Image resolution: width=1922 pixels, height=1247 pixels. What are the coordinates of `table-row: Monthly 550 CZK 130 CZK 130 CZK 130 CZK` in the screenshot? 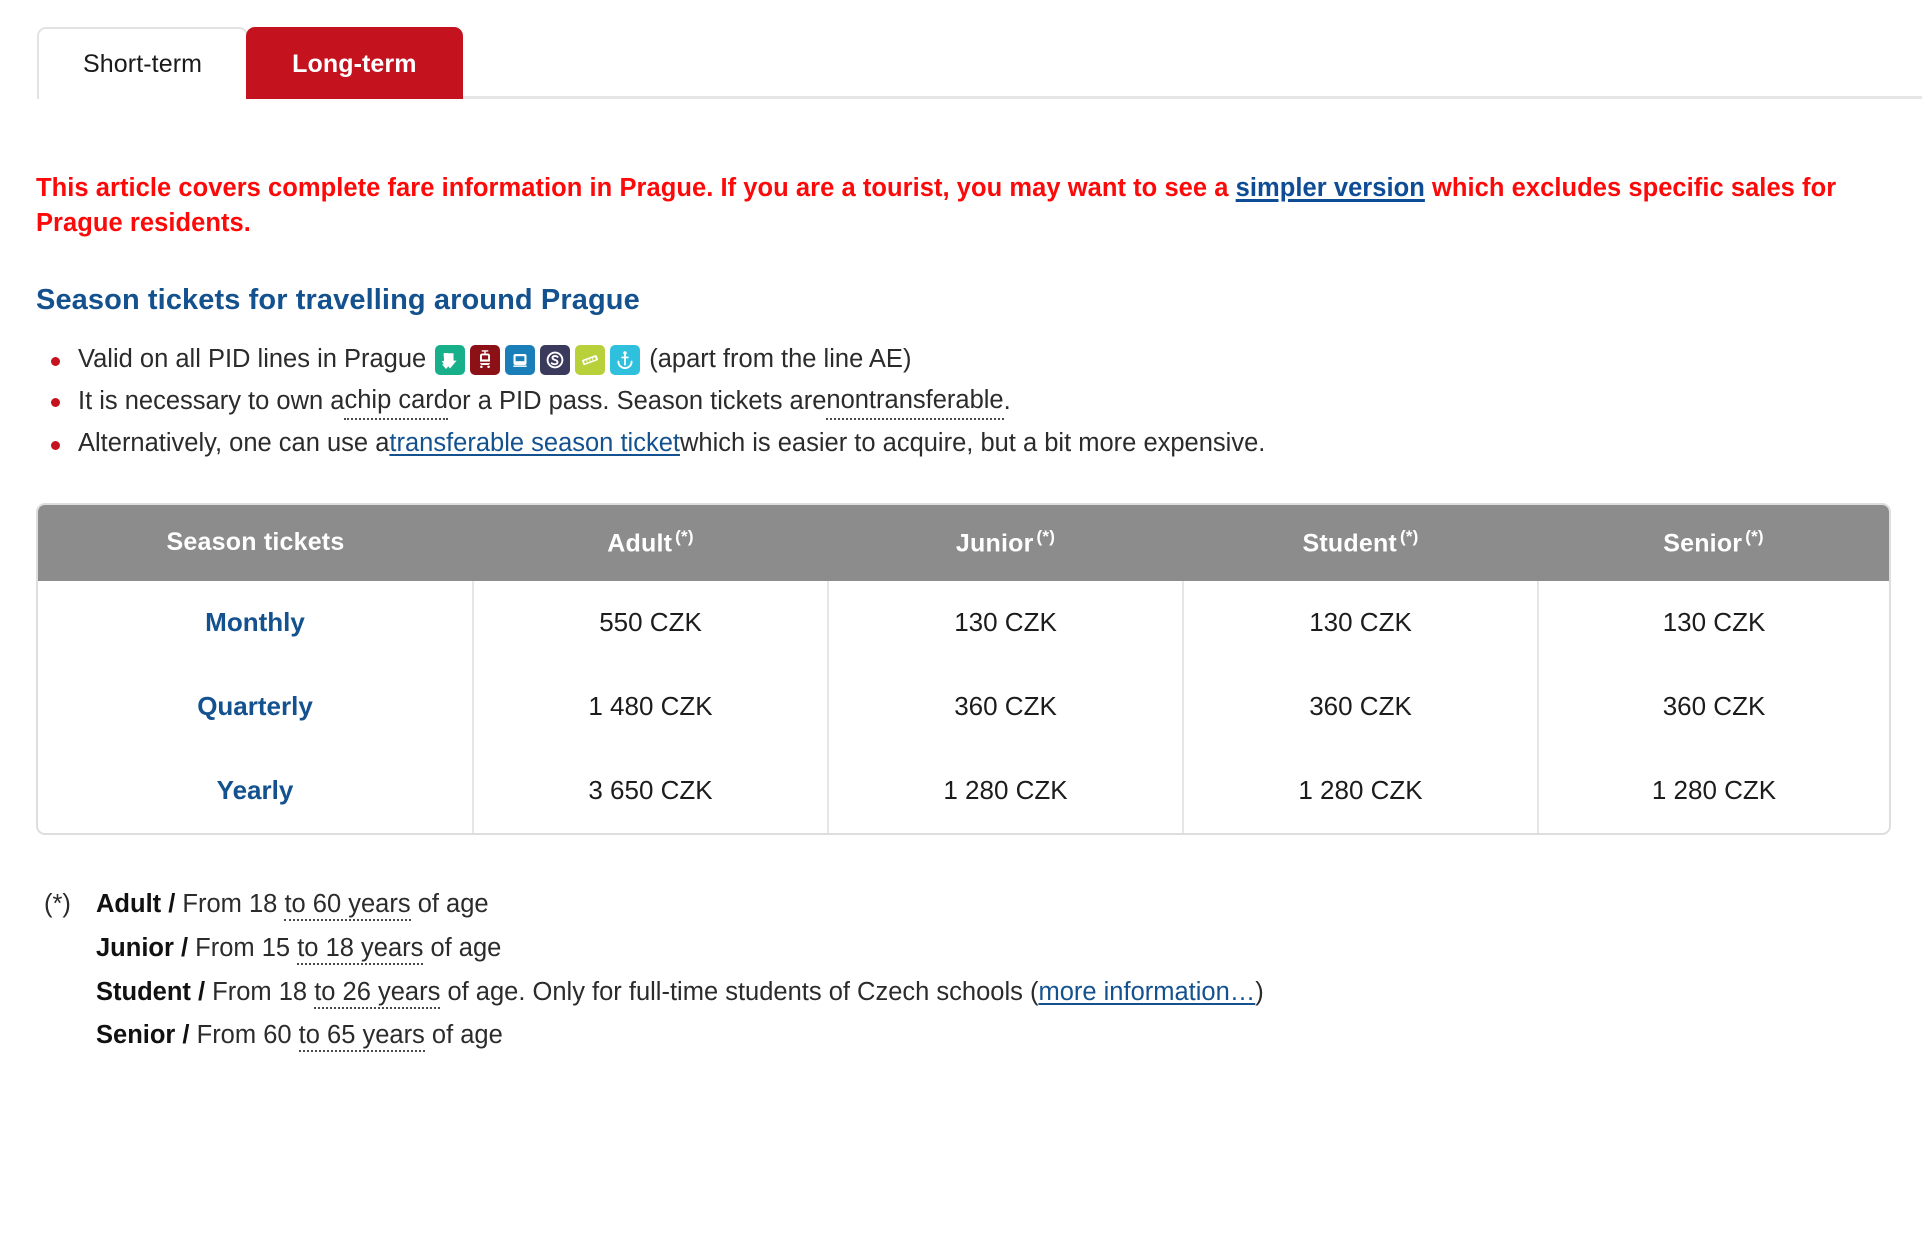 It's located at (963, 622).